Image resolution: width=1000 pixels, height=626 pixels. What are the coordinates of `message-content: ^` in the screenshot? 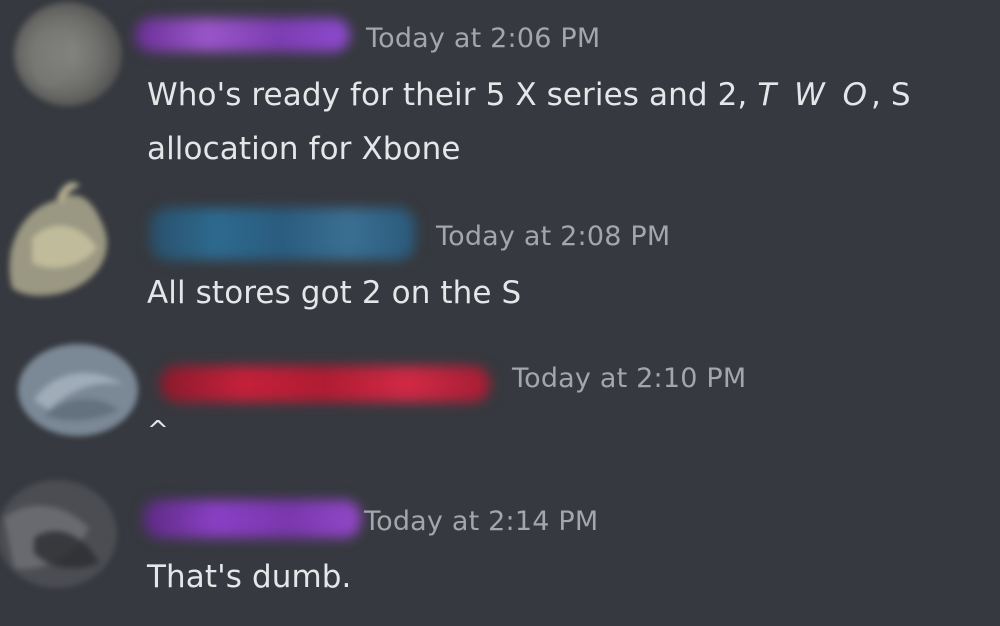 It's located at (158, 431).